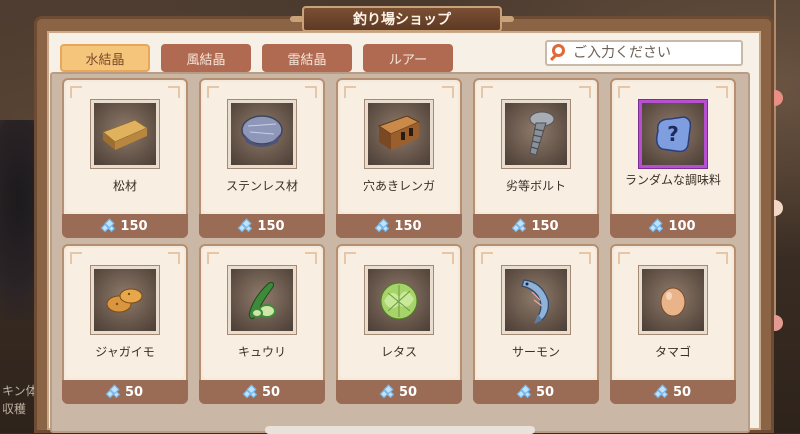  What do you see at coordinates (398, 186) in the screenshot?
I see `item-name: 穴あきレンガ` at bounding box center [398, 186].